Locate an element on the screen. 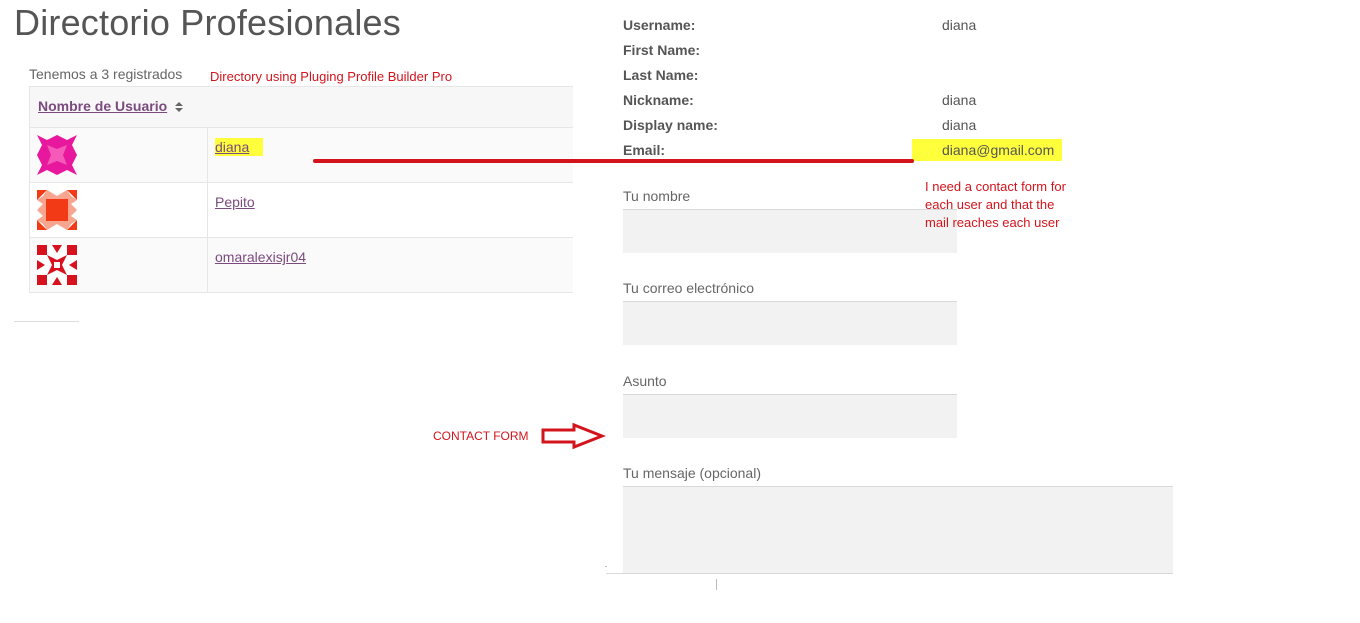 This screenshot has height=623, width=1360. profile-row-first-name: First Name: is located at coordinates (842, 49).